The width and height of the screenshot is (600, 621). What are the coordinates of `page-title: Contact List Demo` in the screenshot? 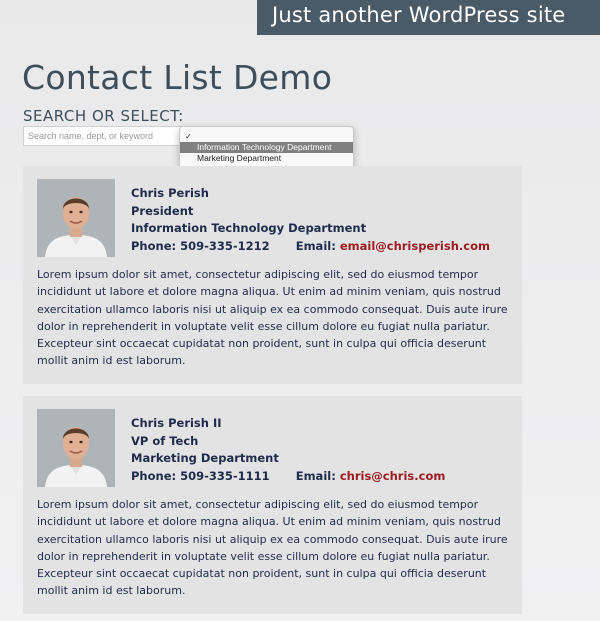 It's located at (177, 77).